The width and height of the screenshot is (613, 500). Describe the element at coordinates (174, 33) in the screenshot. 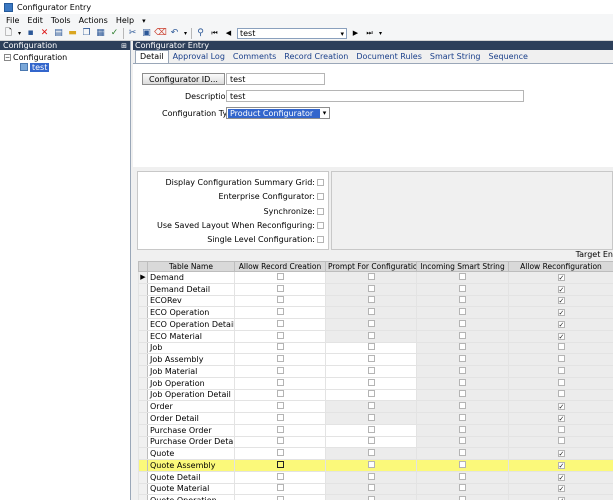

I see `undo-icon: ↶` at that location.